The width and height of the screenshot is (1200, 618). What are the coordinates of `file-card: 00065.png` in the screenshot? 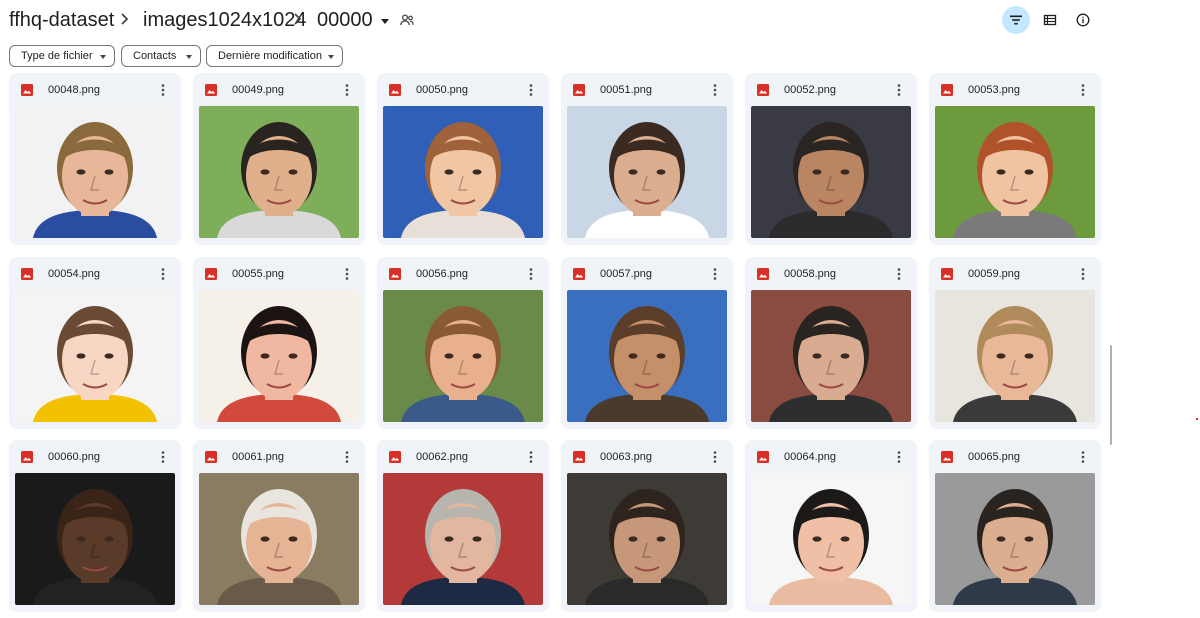 It's located at (1015, 526).